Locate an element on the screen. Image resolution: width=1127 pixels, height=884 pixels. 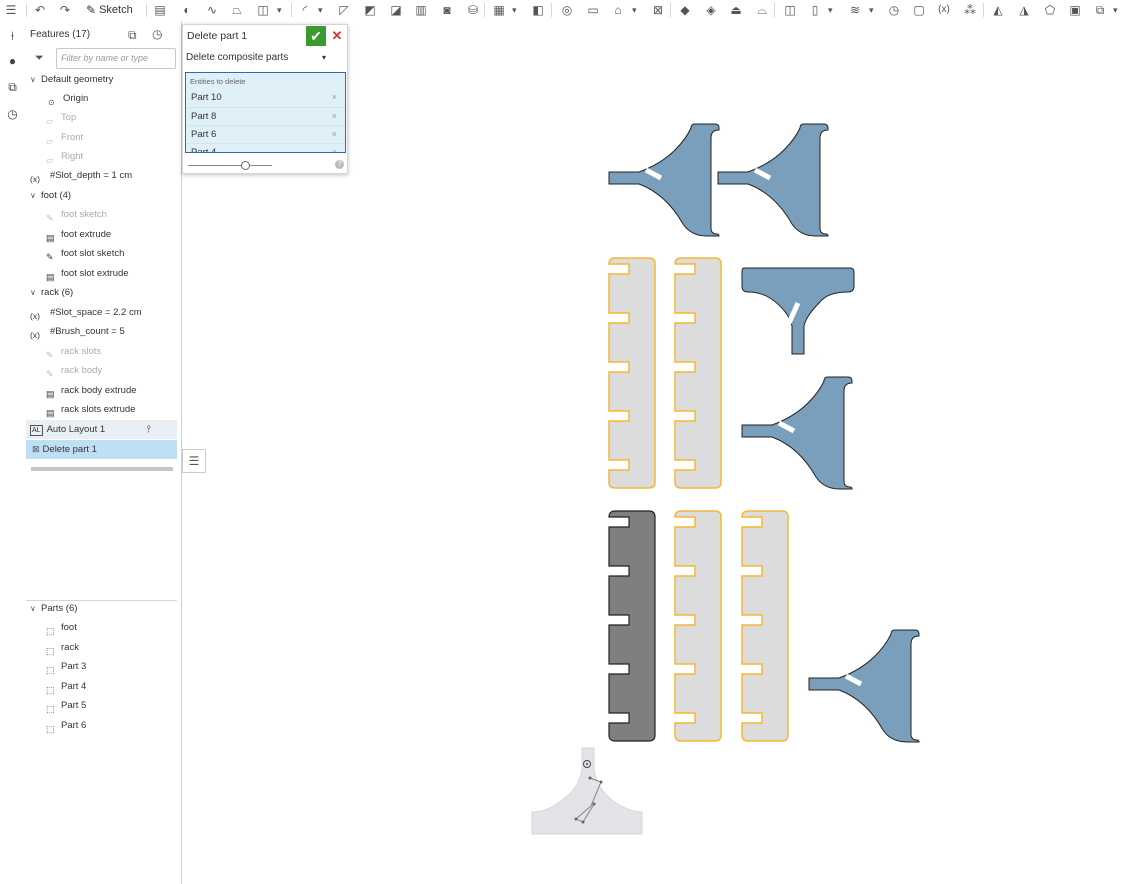
circular-pattern-icon: ⛁ is located at coordinates (473, 10).